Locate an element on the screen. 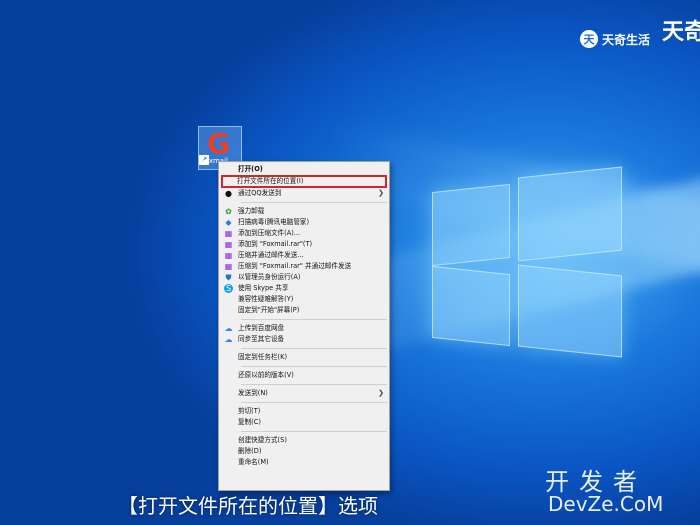 The width and height of the screenshot is (700, 525). watermark-url: DevZe.CoM is located at coordinates (606, 504).